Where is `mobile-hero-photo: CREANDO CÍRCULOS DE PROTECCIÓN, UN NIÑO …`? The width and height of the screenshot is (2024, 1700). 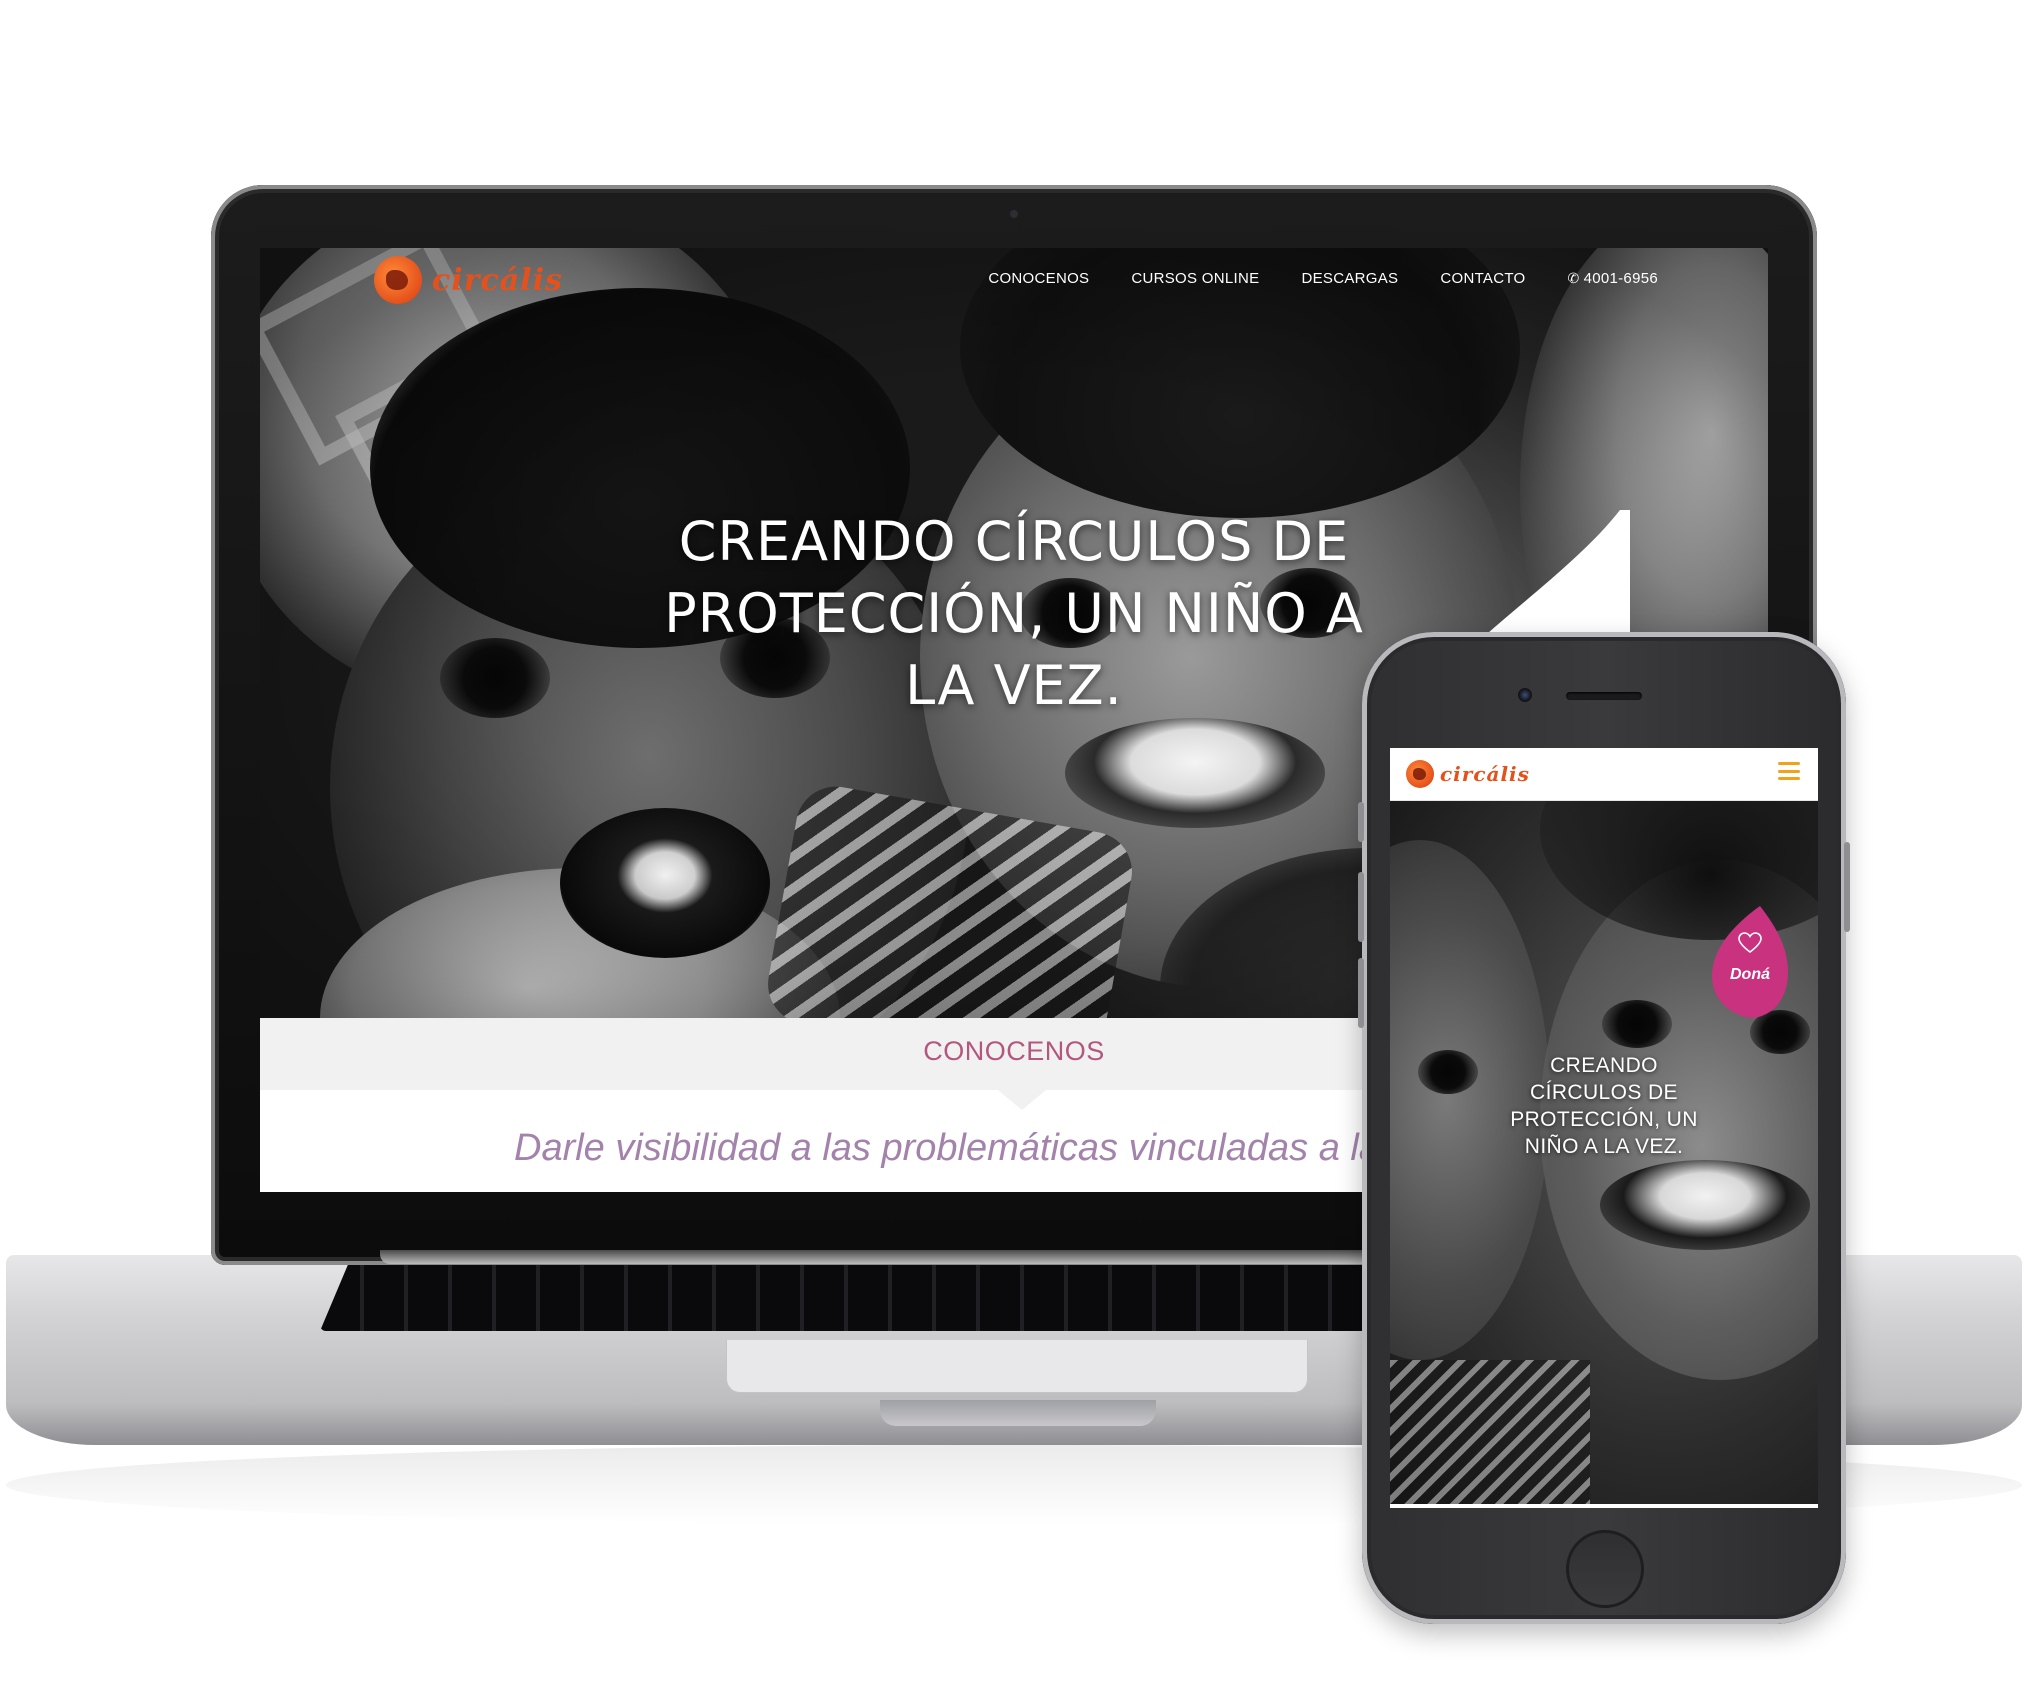 mobile-hero-photo: CREANDO CÍRCULOS DE PROTECCIÓN, UN NIÑO … is located at coordinates (1604, 1152).